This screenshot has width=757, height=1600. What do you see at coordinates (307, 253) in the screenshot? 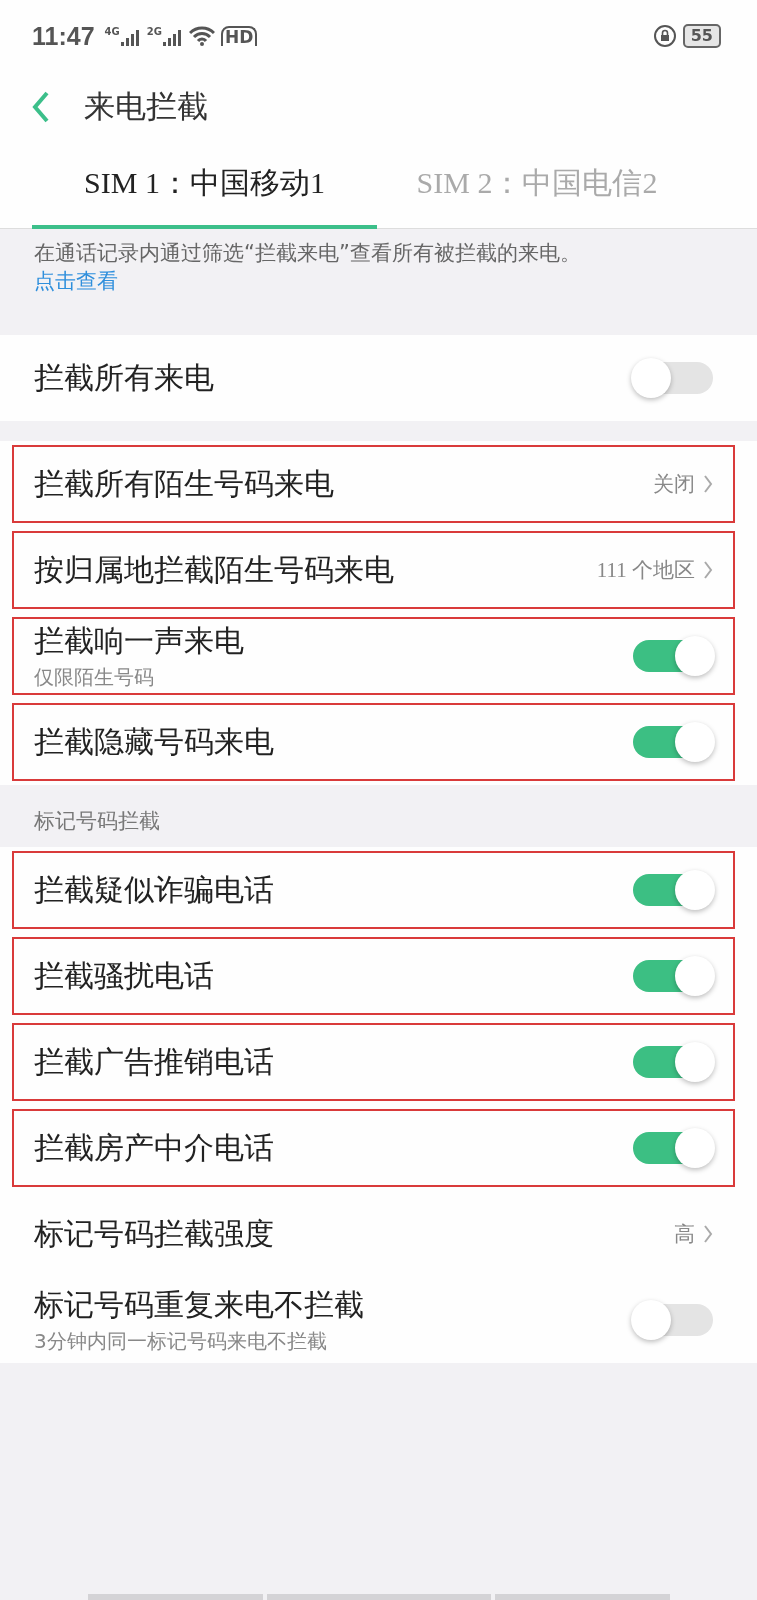
I see `info-text: 在通话记录内通过筛选“拦截来电”查看所有被拦截的来电。` at bounding box center [307, 253].